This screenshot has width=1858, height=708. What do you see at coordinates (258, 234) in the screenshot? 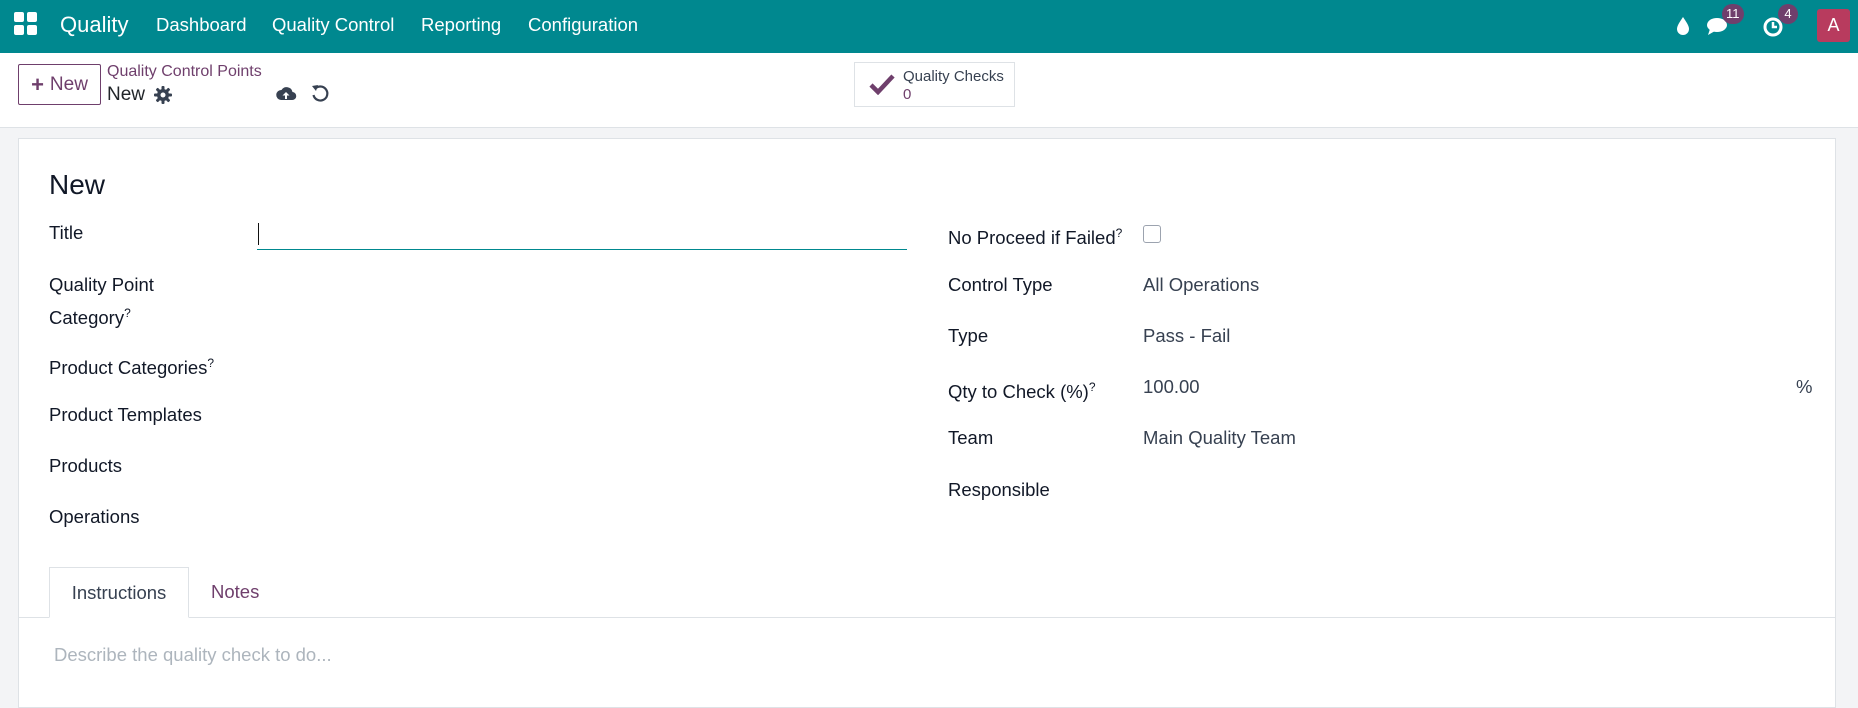
I see `text-caret` at bounding box center [258, 234].